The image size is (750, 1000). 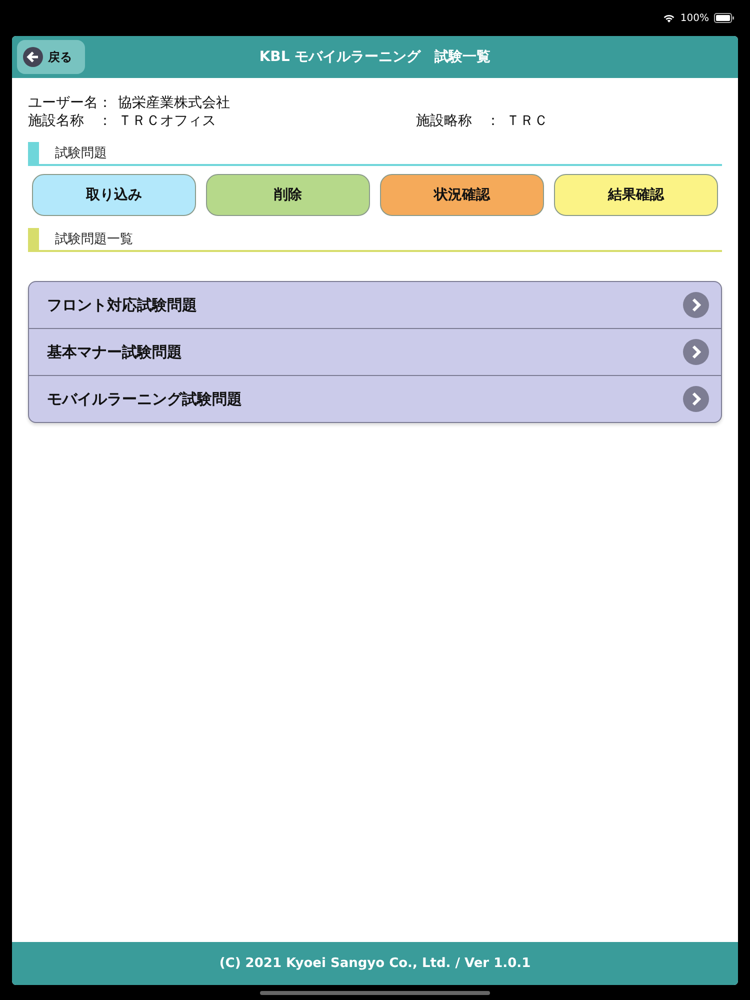 What do you see at coordinates (375, 351) in the screenshot?
I see `exam-list-item: 基本マナー試験問題` at bounding box center [375, 351].